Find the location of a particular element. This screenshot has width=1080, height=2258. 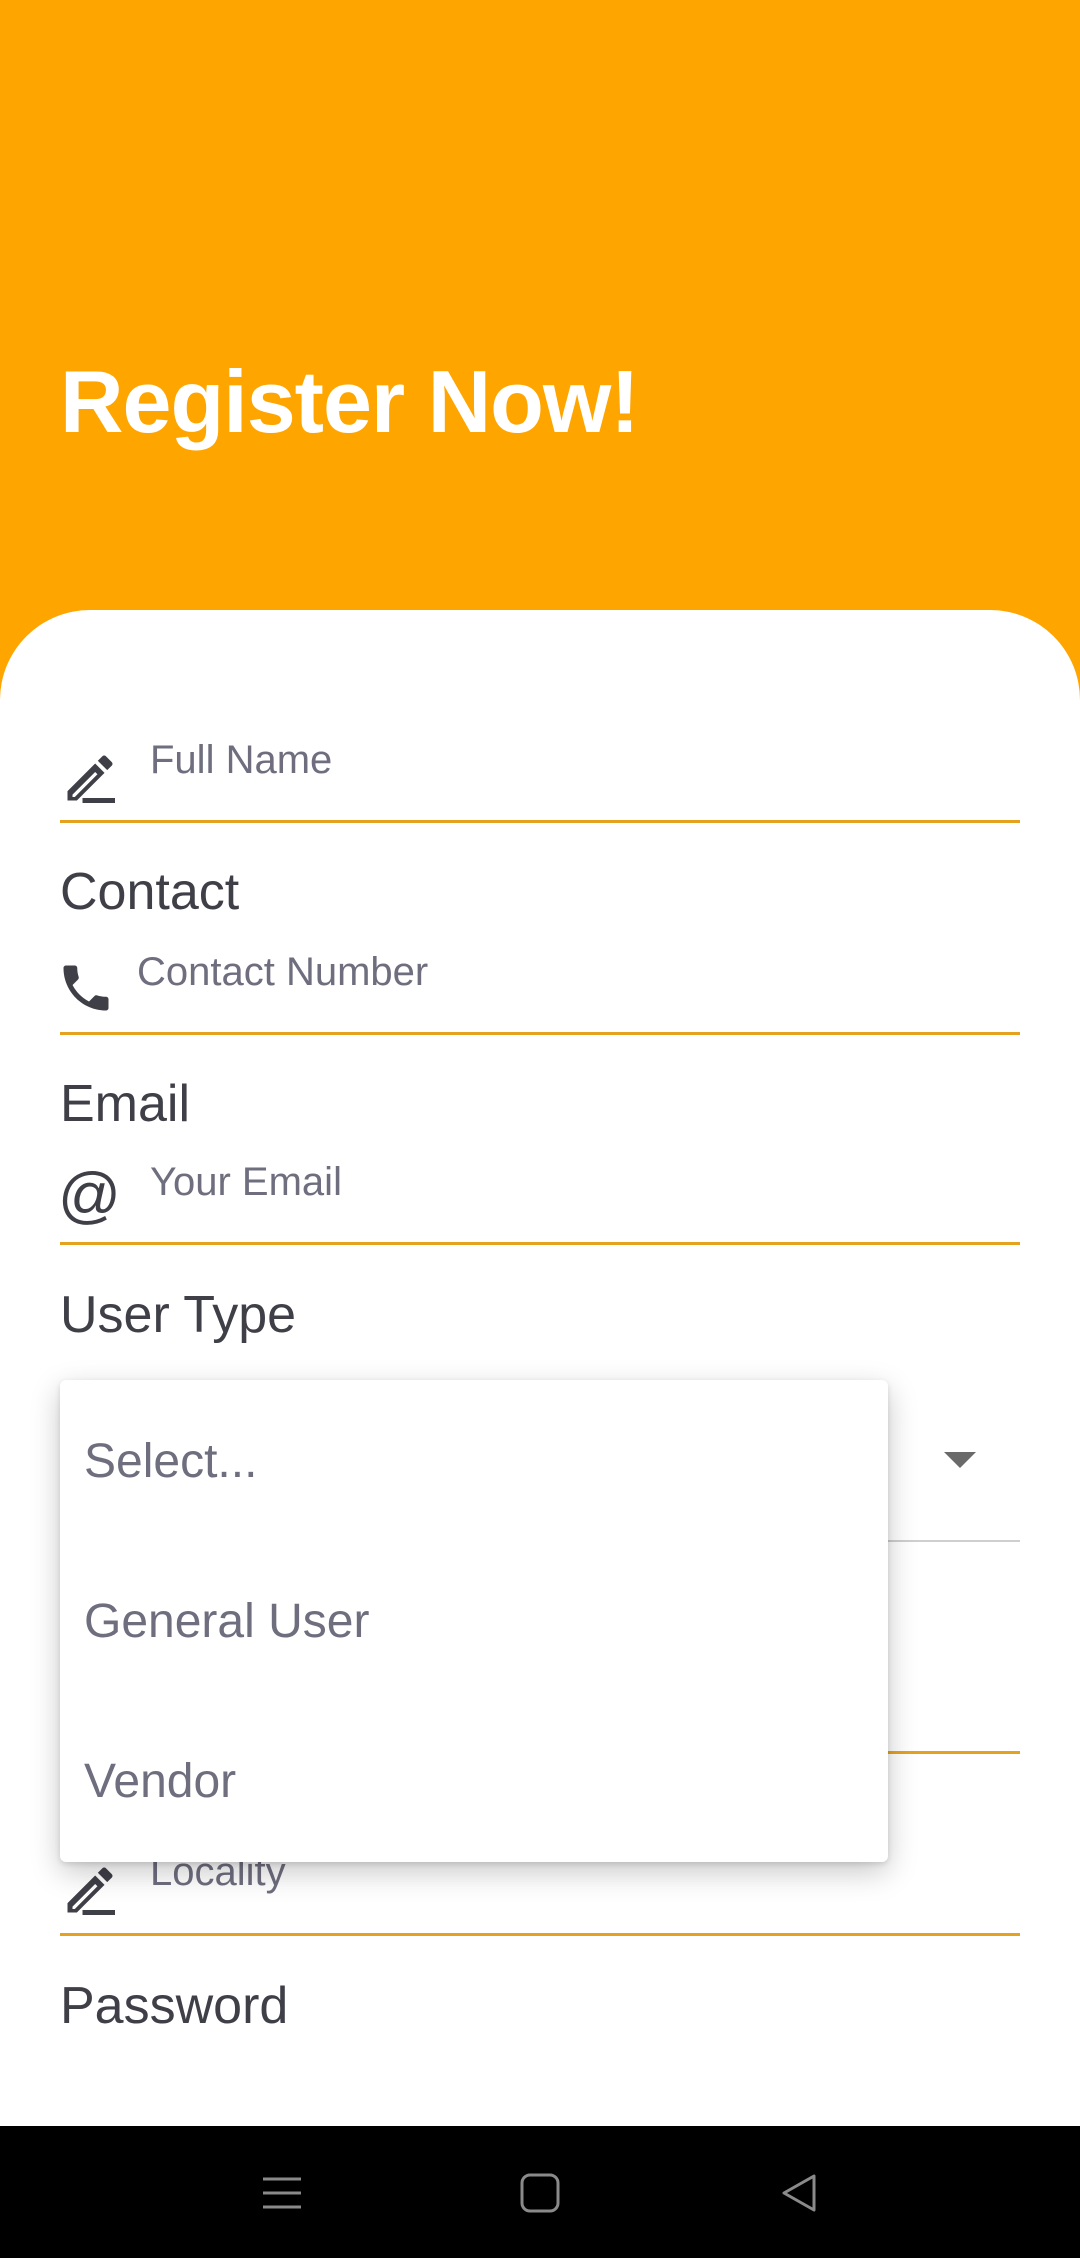

user-type-label: User Type is located at coordinates (178, 1315).